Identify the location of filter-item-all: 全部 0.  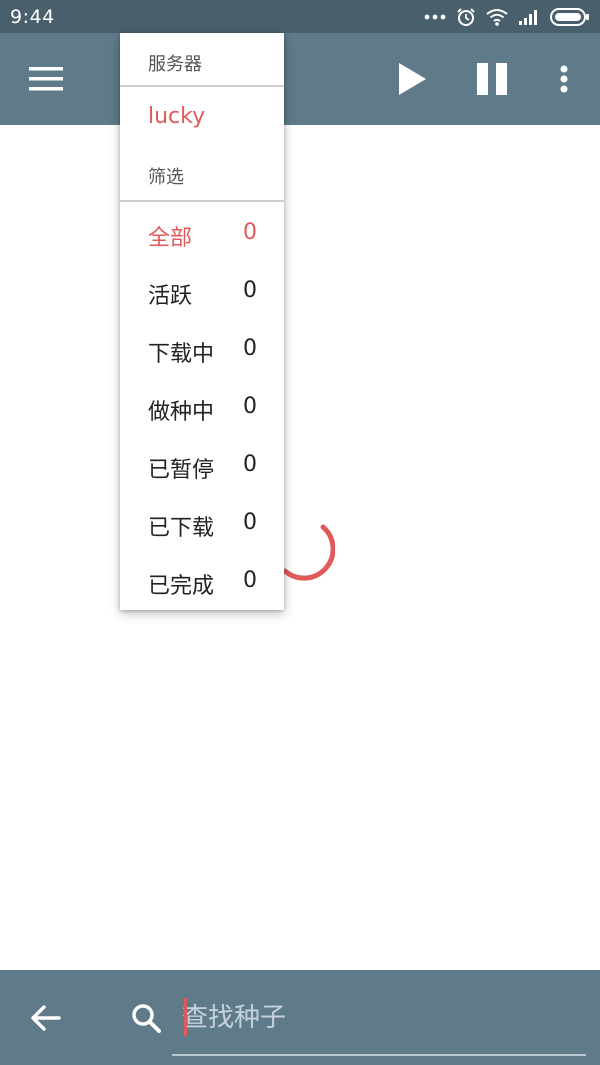
(202, 235).